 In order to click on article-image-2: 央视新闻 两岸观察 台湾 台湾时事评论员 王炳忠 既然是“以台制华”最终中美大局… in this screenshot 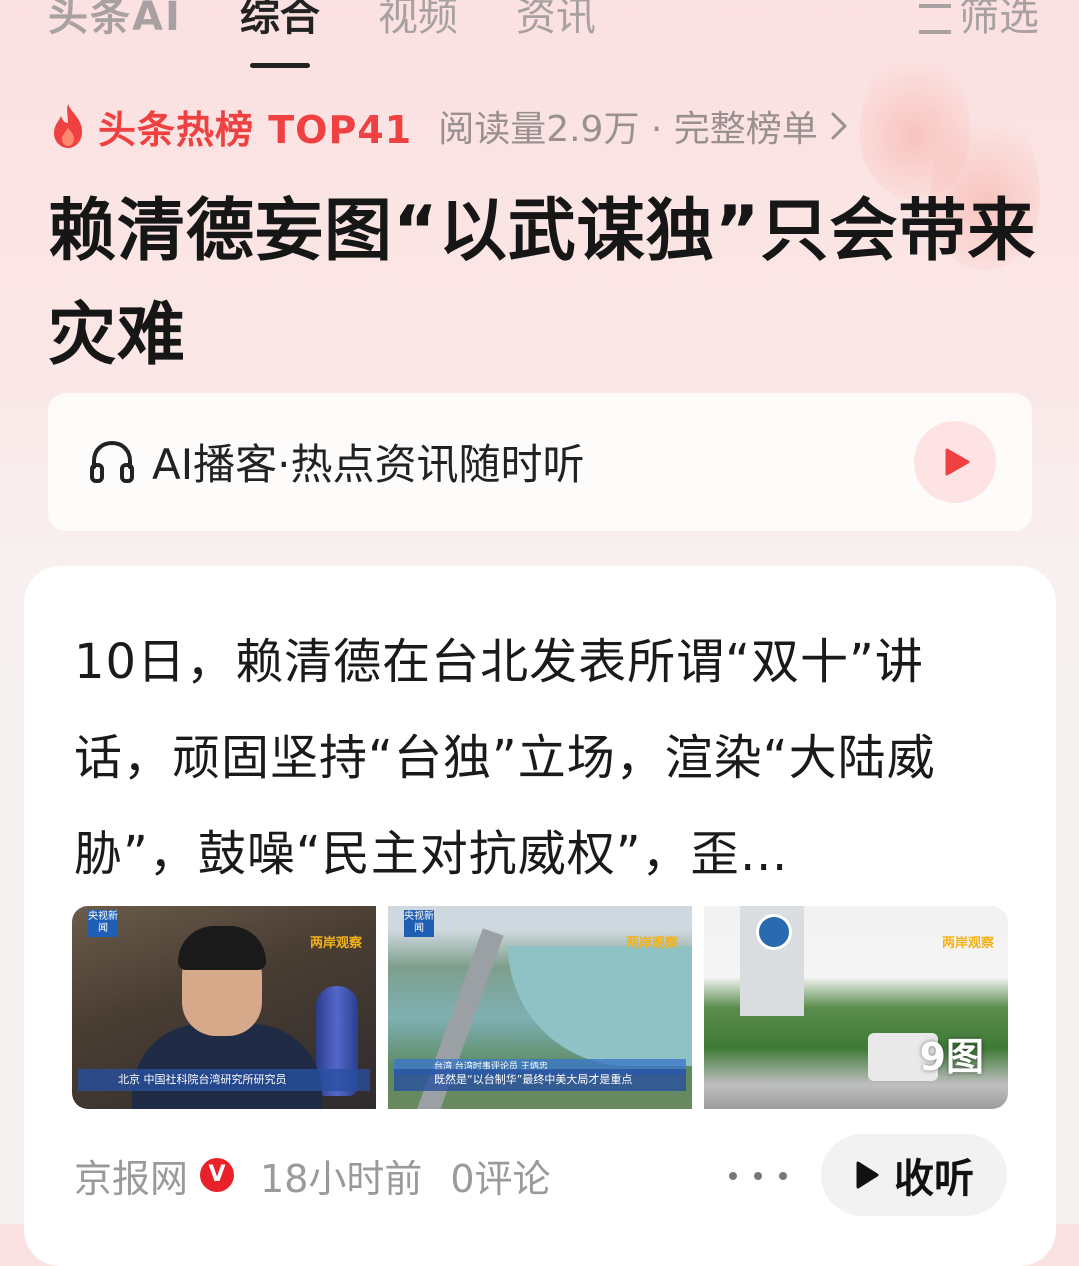, I will do `click(540, 1007)`.